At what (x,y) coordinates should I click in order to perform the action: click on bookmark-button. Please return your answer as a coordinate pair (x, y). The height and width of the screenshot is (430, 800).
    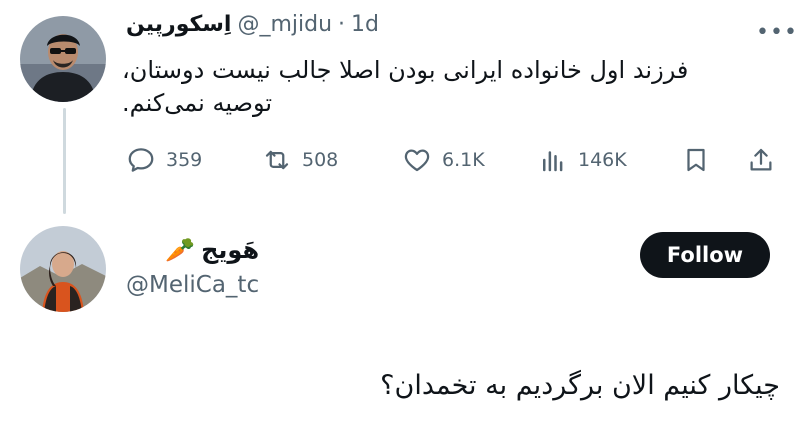
    Looking at the image, I should click on (696, 160).